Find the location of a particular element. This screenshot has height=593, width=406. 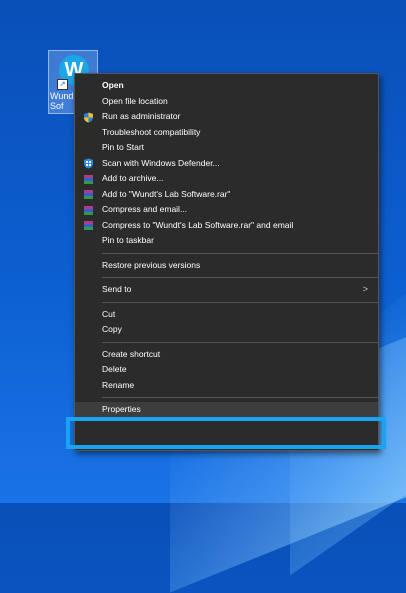

menu-item-cut: Cut is located at coordinates (226, 315).